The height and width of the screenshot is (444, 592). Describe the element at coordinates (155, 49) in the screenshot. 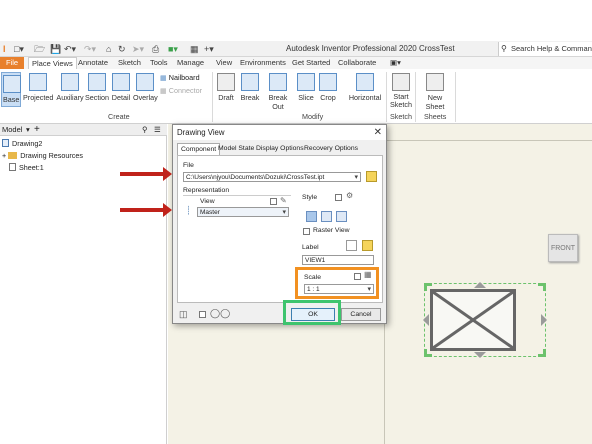

I see `print-icon: ⎙` at that location.